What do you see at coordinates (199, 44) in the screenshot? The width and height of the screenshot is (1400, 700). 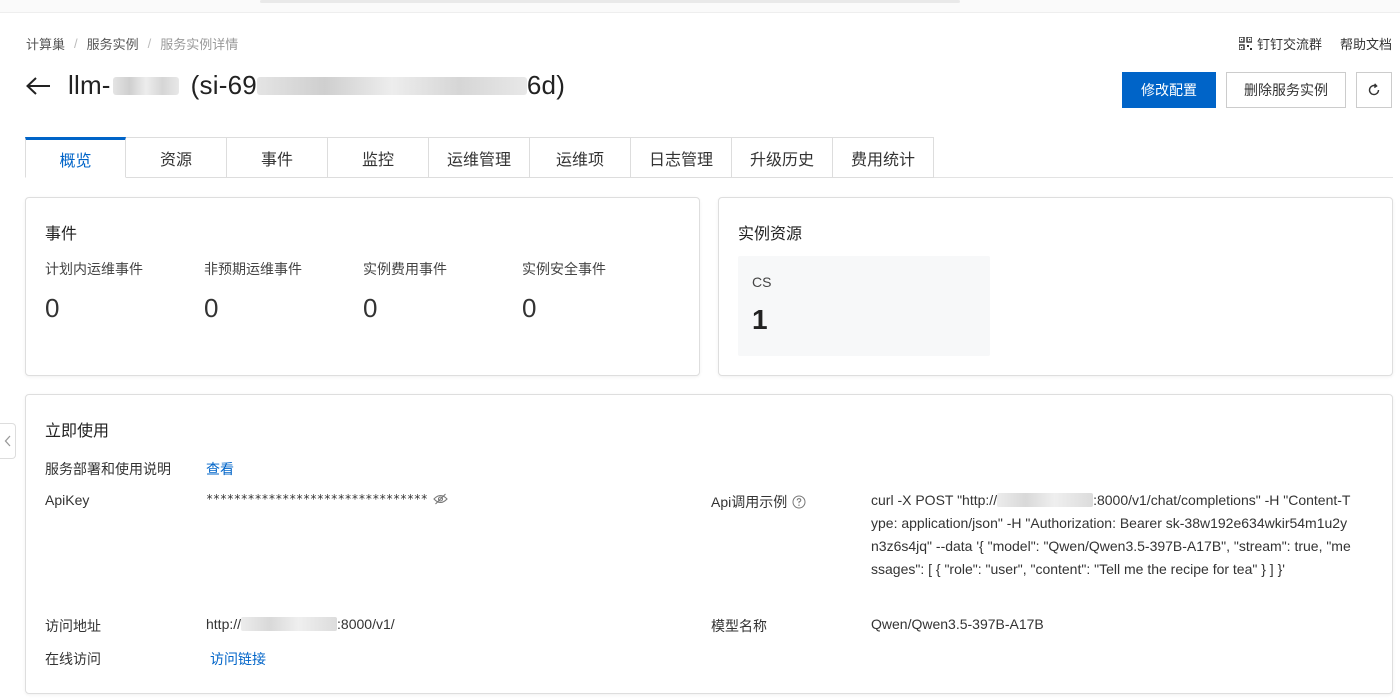 I see `breadcrumb-item-current: 服务实例详情` at bounding box center [199, 44].